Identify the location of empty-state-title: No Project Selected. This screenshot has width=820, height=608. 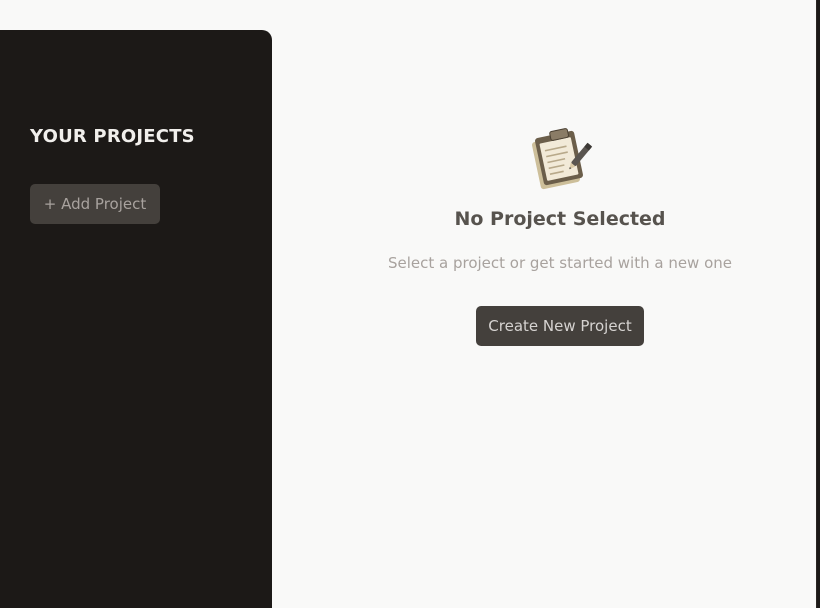
(560, 219).